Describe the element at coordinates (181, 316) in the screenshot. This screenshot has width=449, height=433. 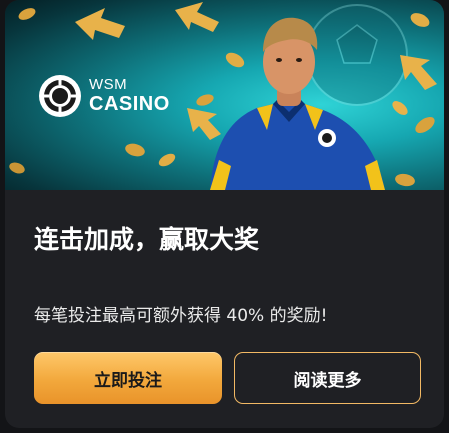
I see `promo-description: 每笔投注最高可额外获得 40% 的奖励!` at that location.